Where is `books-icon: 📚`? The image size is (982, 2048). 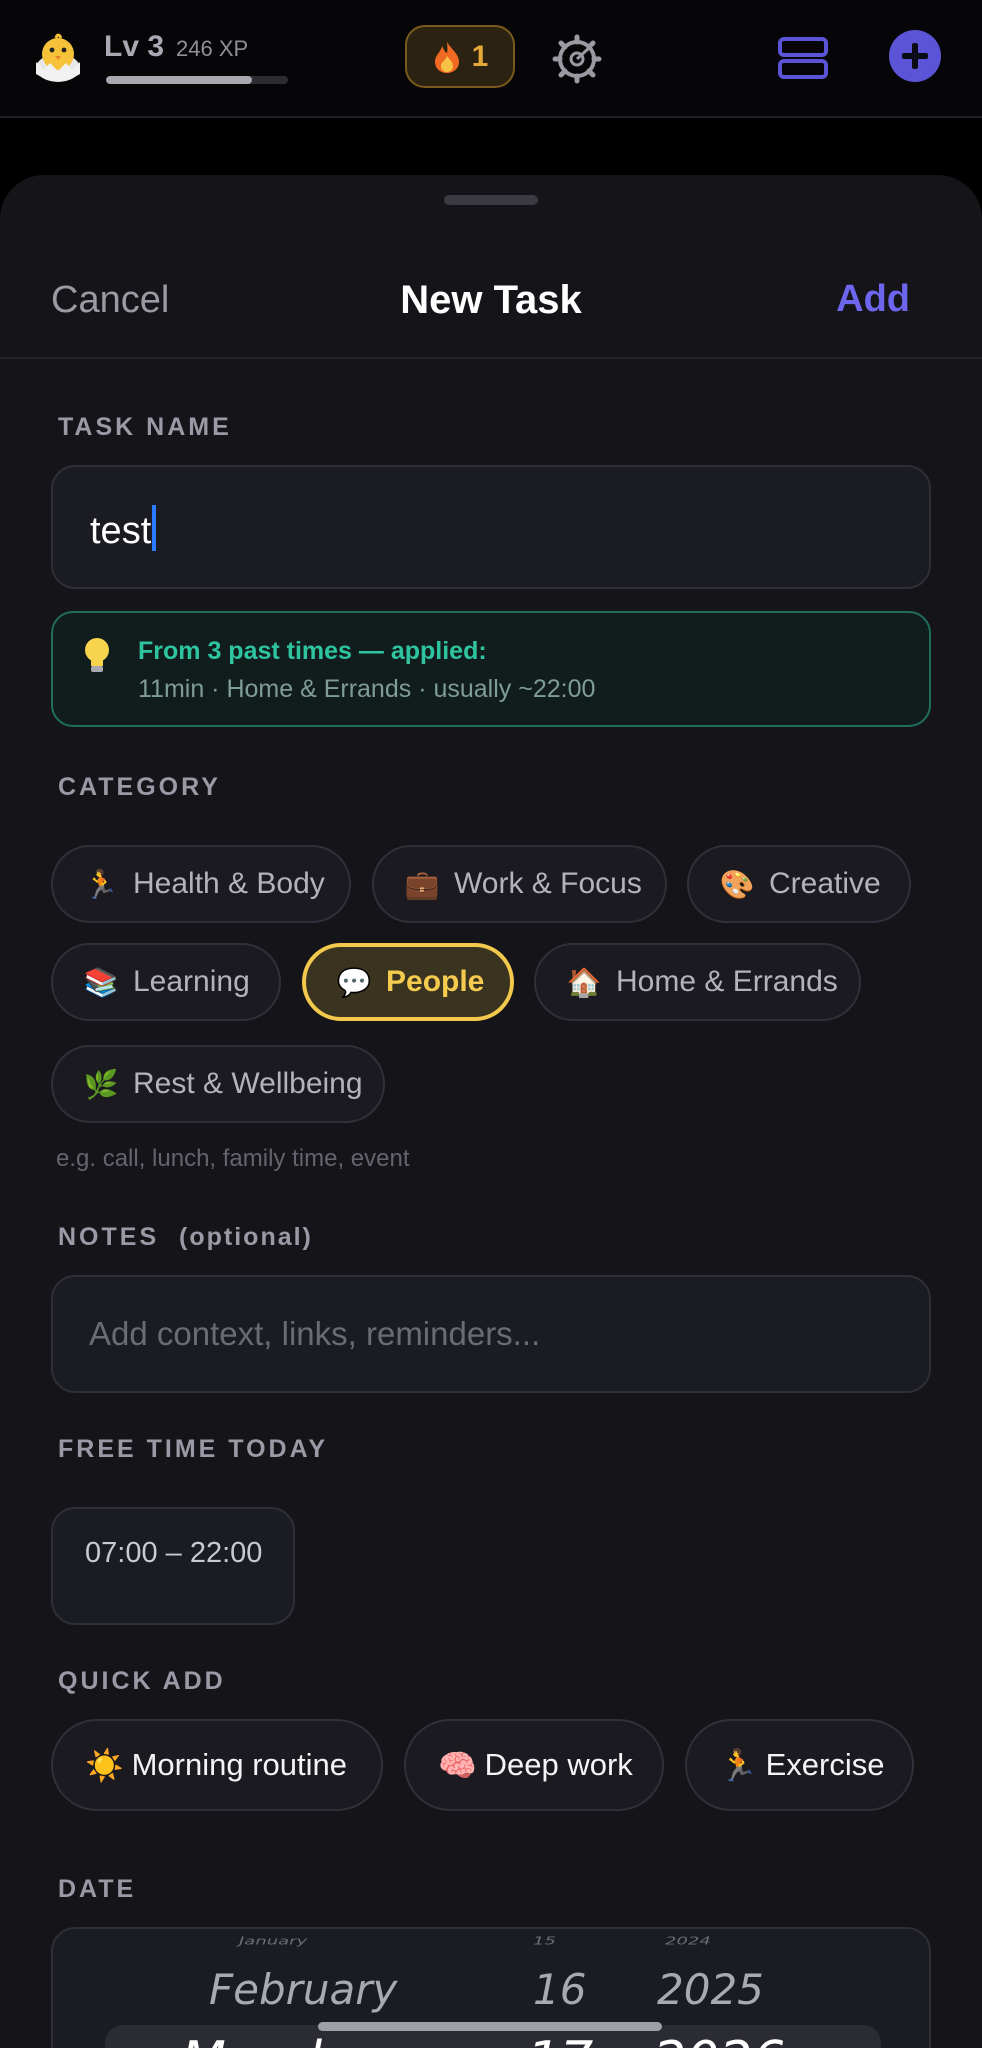
books-icon: 📚 is located at coordinates (101, 982).